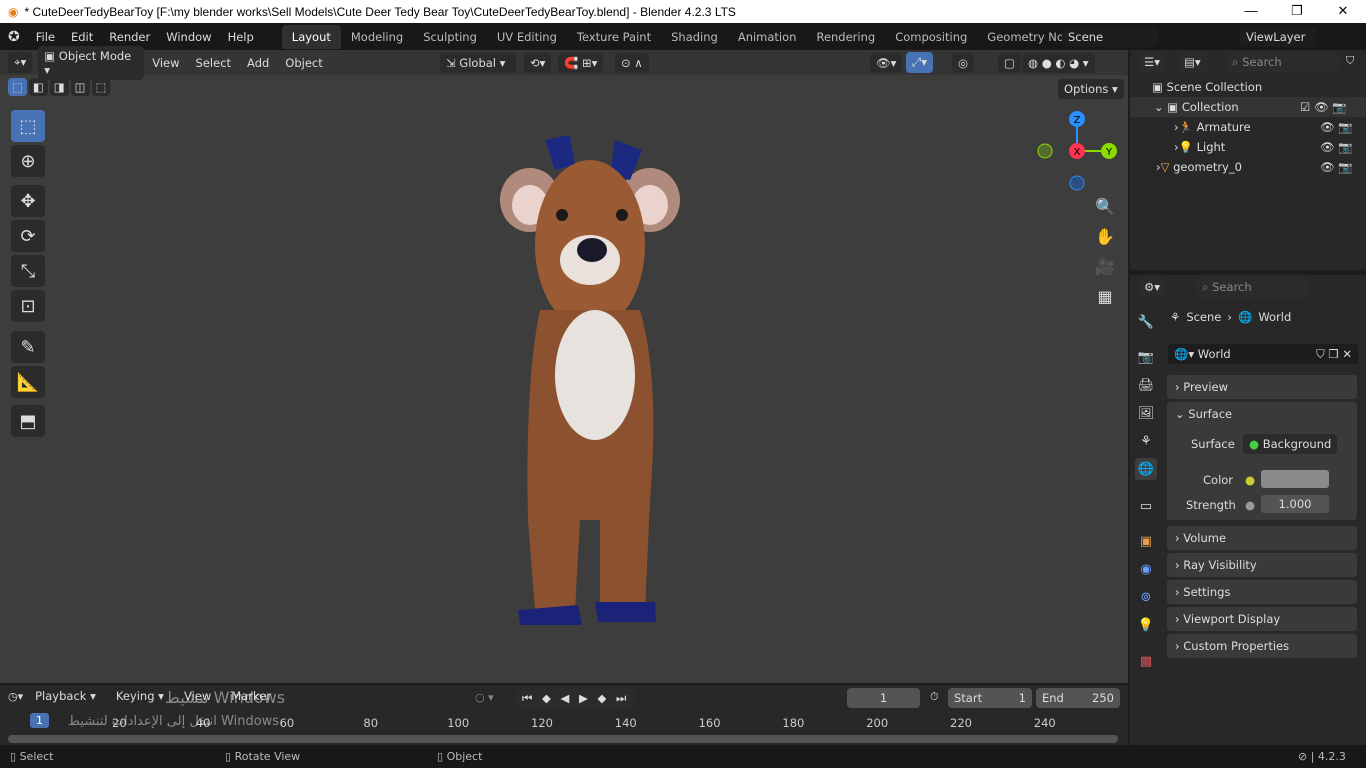 The width and height of the screenshot is (1366, 768). I want to click on xray-icon: ▢, so click(1009, 62).